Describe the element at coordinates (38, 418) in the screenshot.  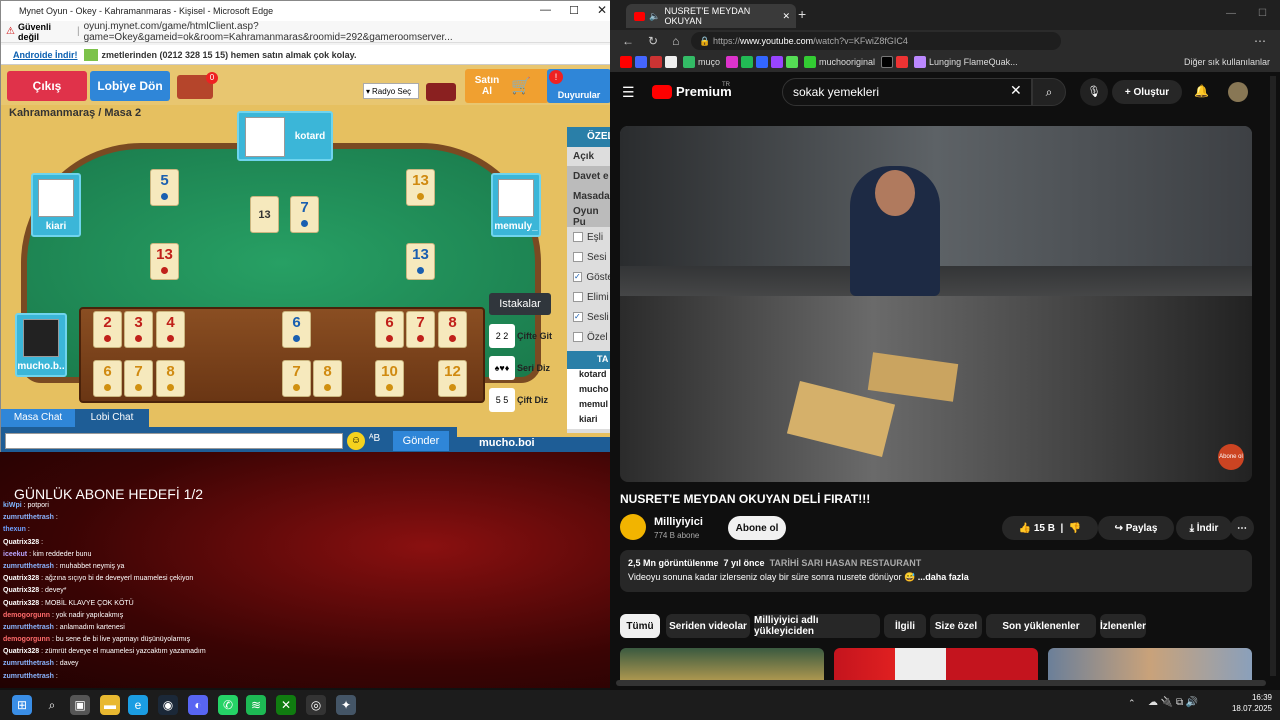
I see `tab-table-chat: Masa Chat` at that location.